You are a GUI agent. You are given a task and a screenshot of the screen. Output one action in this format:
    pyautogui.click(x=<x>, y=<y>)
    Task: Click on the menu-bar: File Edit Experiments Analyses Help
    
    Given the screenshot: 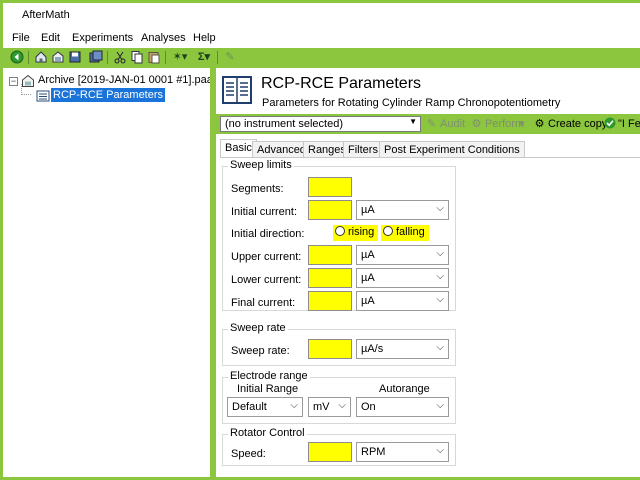 What is the action you would take?
    pyautogui.click(x=321, y=38)
    